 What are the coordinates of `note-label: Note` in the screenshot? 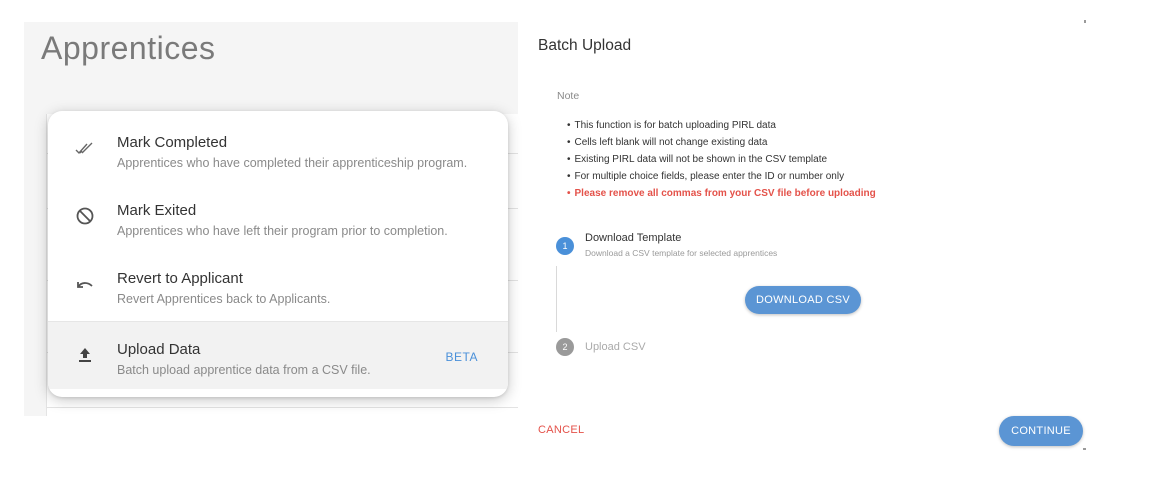 It's located at (568, 96).